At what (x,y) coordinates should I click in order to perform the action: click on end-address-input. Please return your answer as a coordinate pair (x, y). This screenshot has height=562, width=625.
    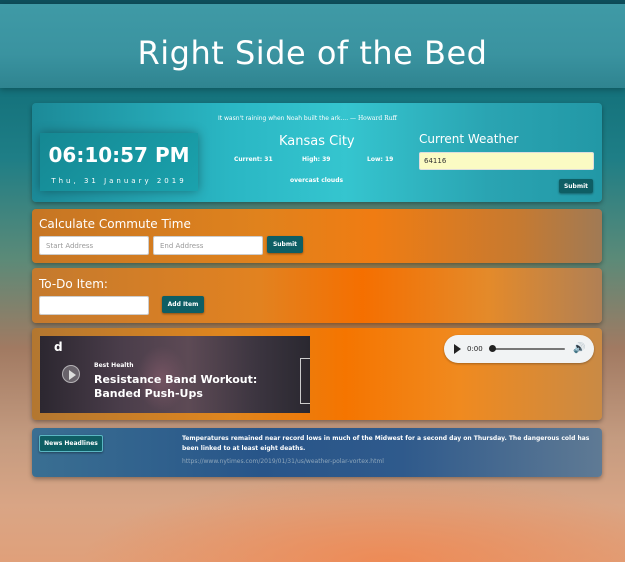
    Looking at the image, I should click on (208, 245).